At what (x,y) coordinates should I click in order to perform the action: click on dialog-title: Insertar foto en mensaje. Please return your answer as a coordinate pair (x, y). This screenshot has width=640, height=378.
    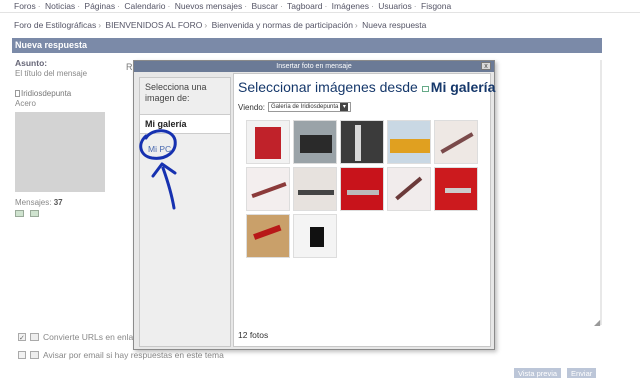
    Looking at the image, I should click on (314, 66).